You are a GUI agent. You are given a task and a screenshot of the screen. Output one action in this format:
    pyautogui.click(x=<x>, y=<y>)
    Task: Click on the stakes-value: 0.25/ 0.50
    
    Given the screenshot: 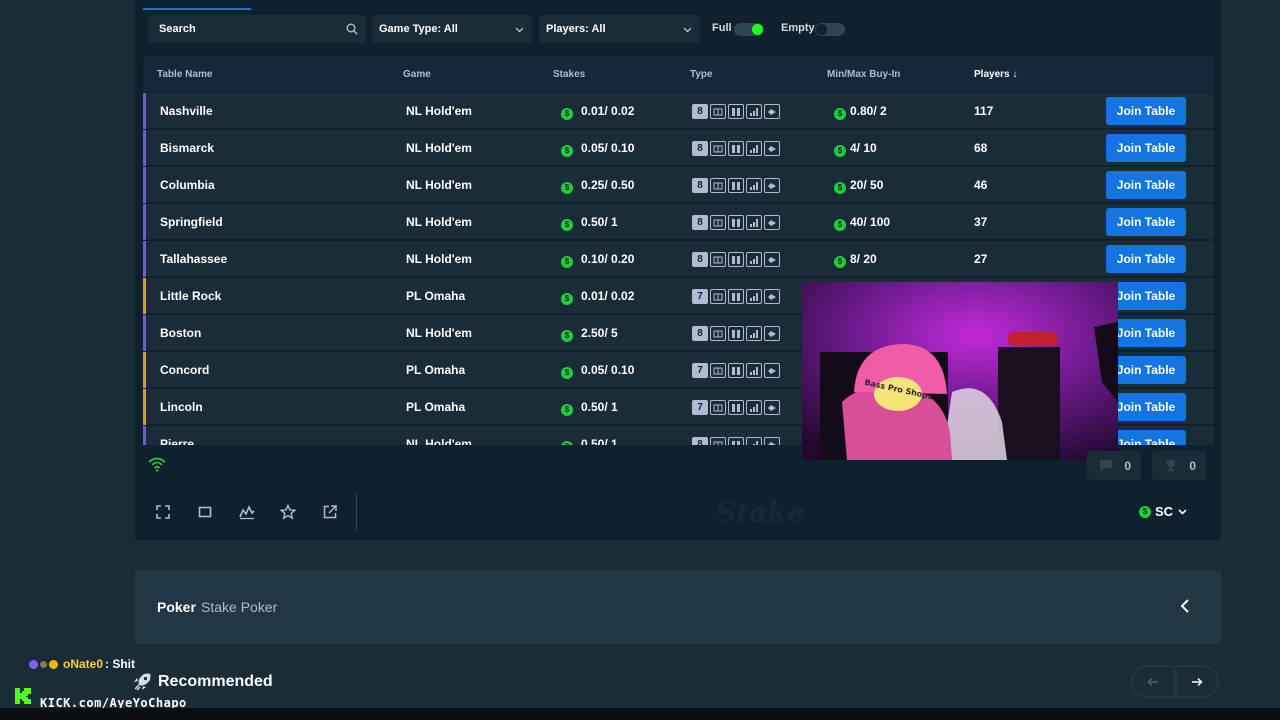 What is the action you would take?
    pyautogui.click(x=608, y=185)
    